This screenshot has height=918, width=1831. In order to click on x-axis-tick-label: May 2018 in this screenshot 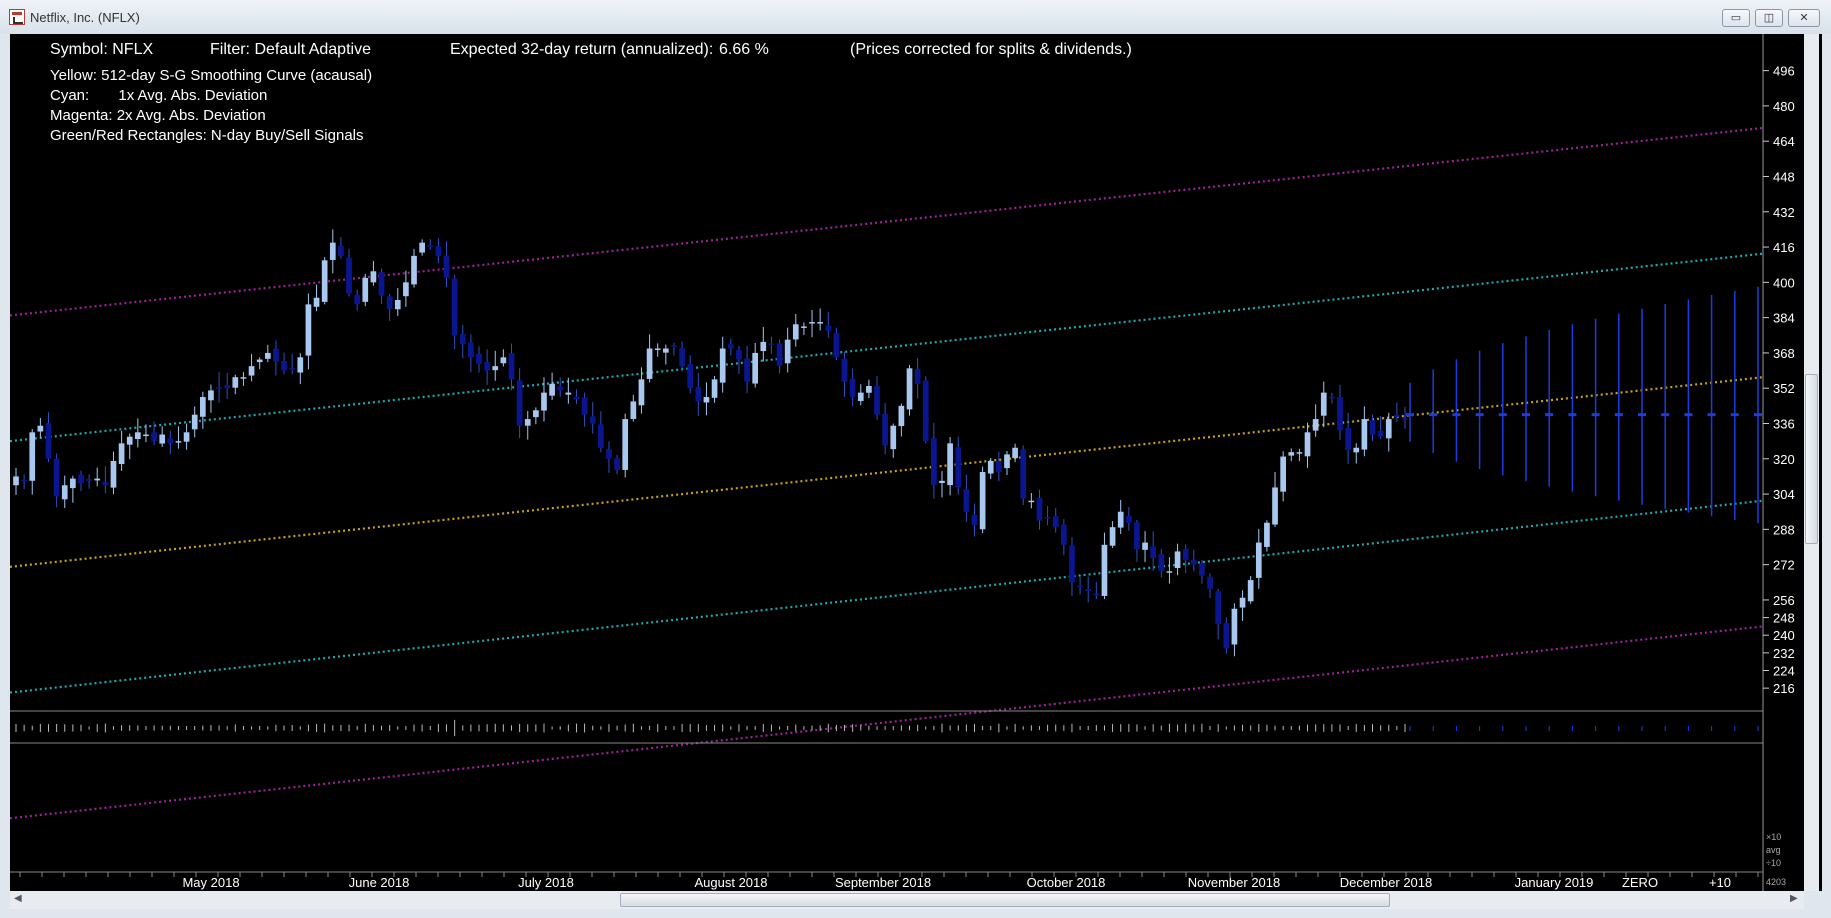, I will do `click(210, 882)`.